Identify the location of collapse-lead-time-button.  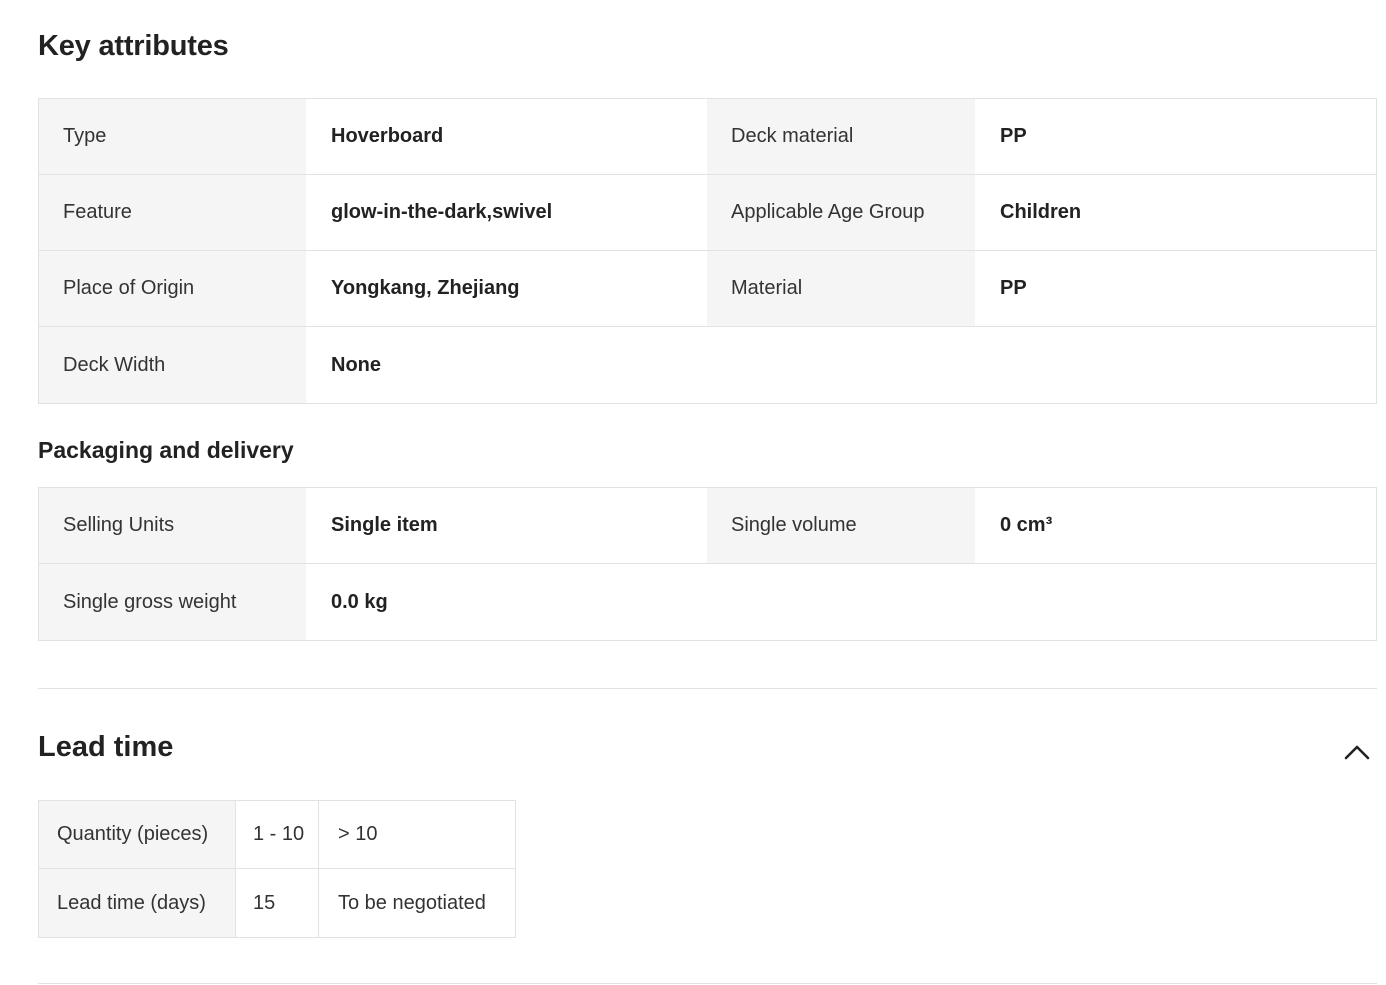
(1357, 752).